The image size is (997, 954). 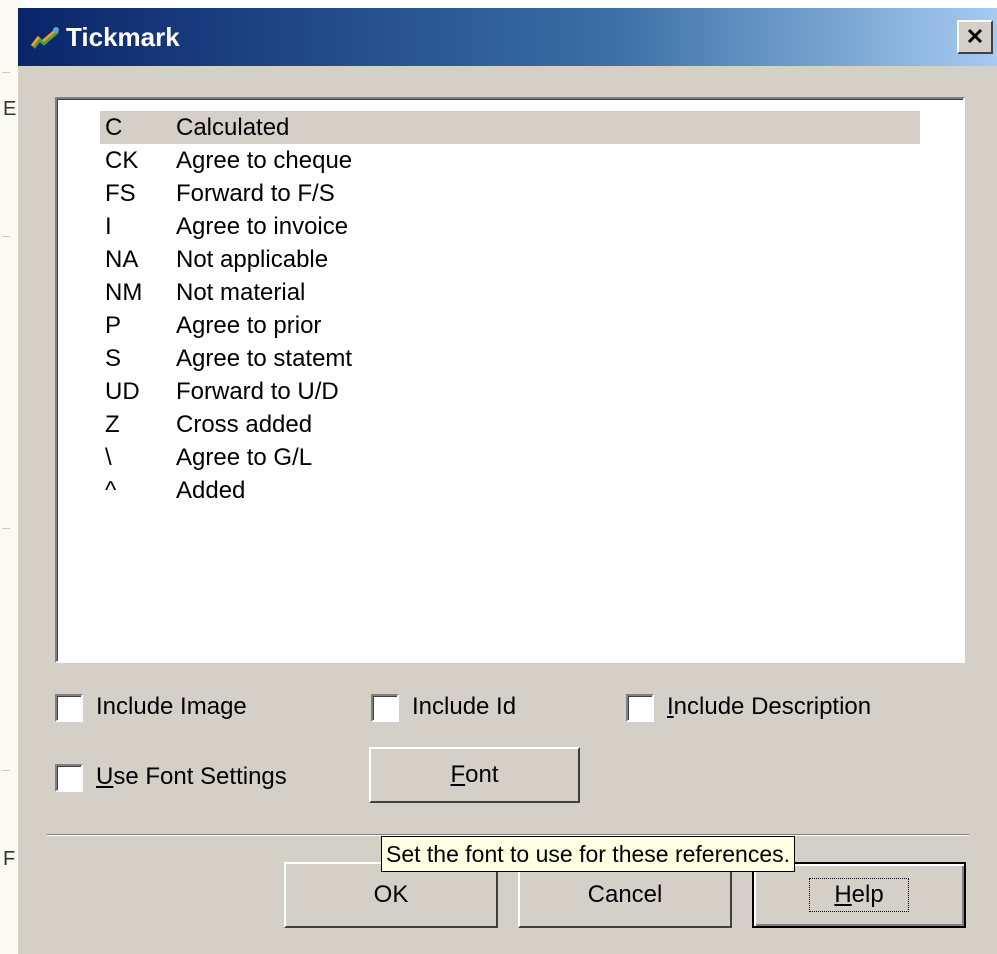 What do you see at coordinates (464, 707) in the screenshot?
I see `include-id-label: Include Id` at bounding box center [464, 707].